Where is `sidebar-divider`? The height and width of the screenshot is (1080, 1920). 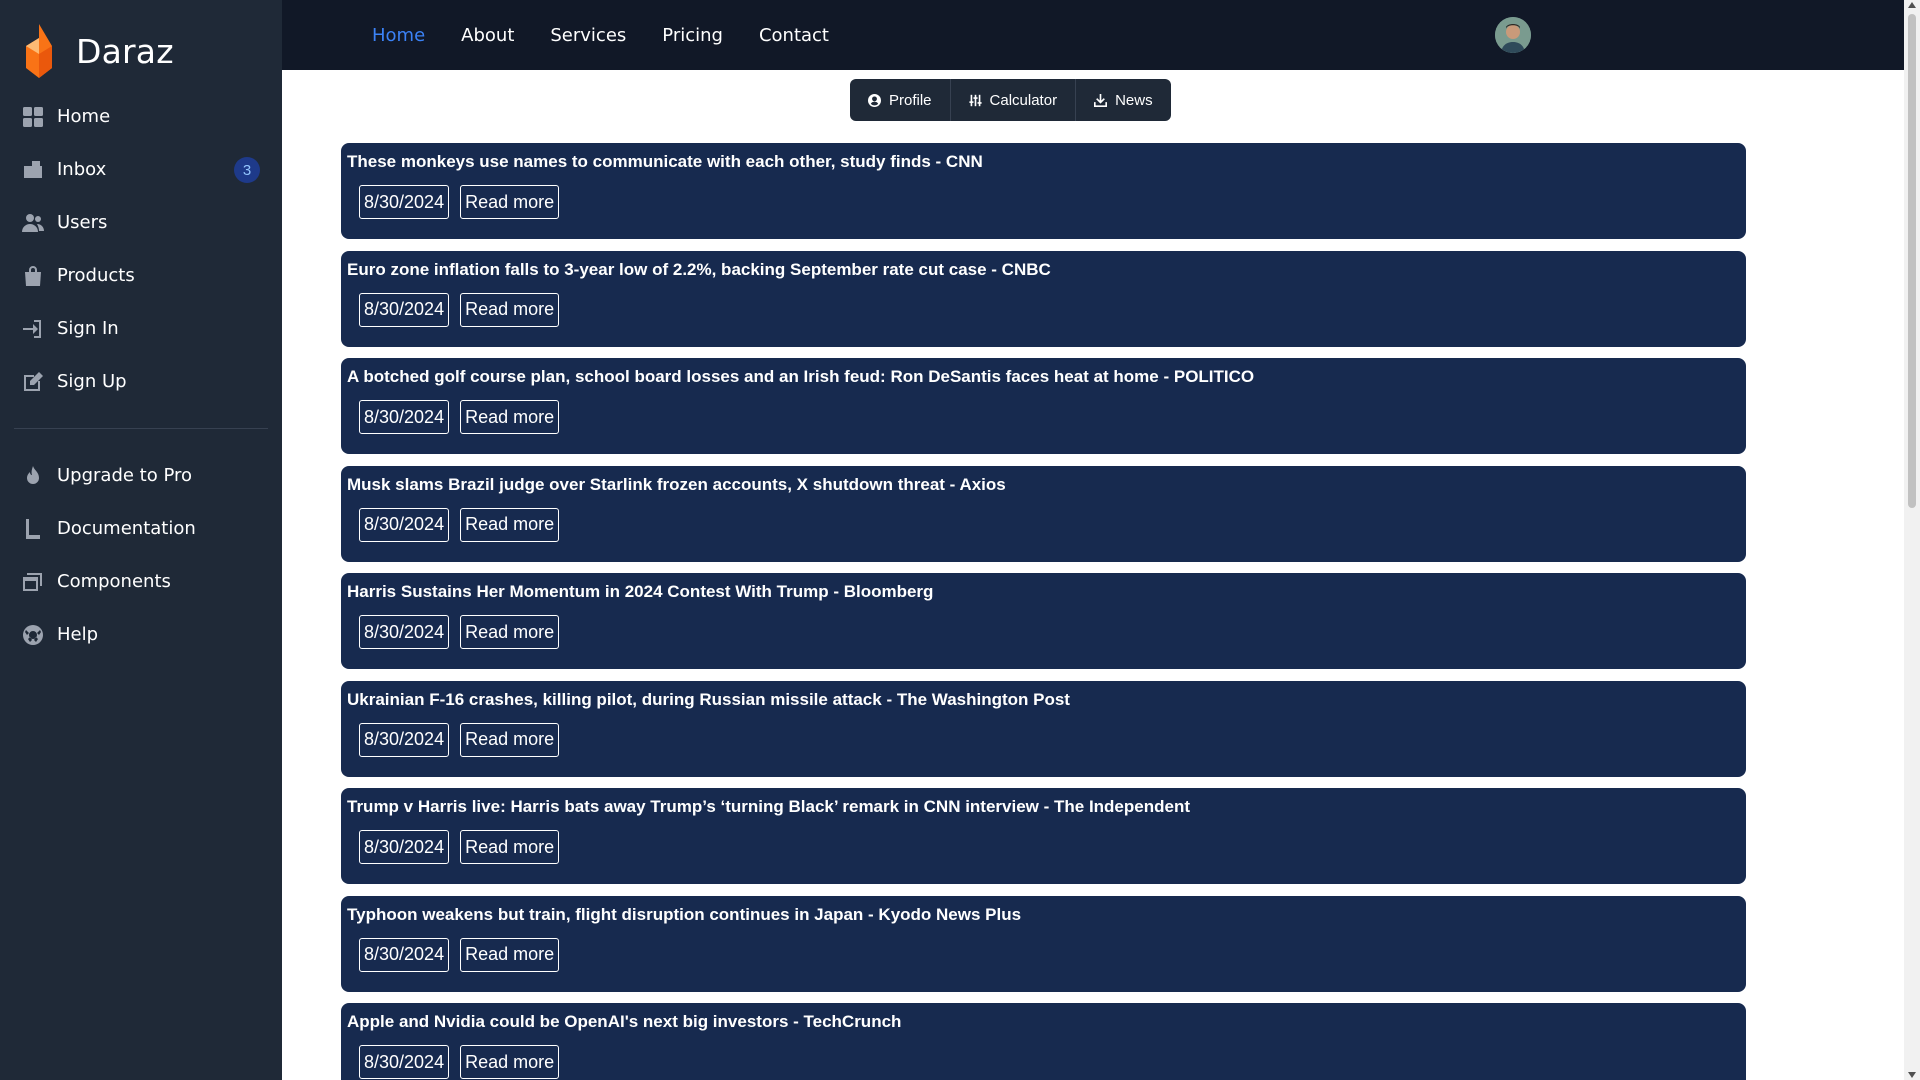
sidebar-divider is located at coordinates (141, 428).